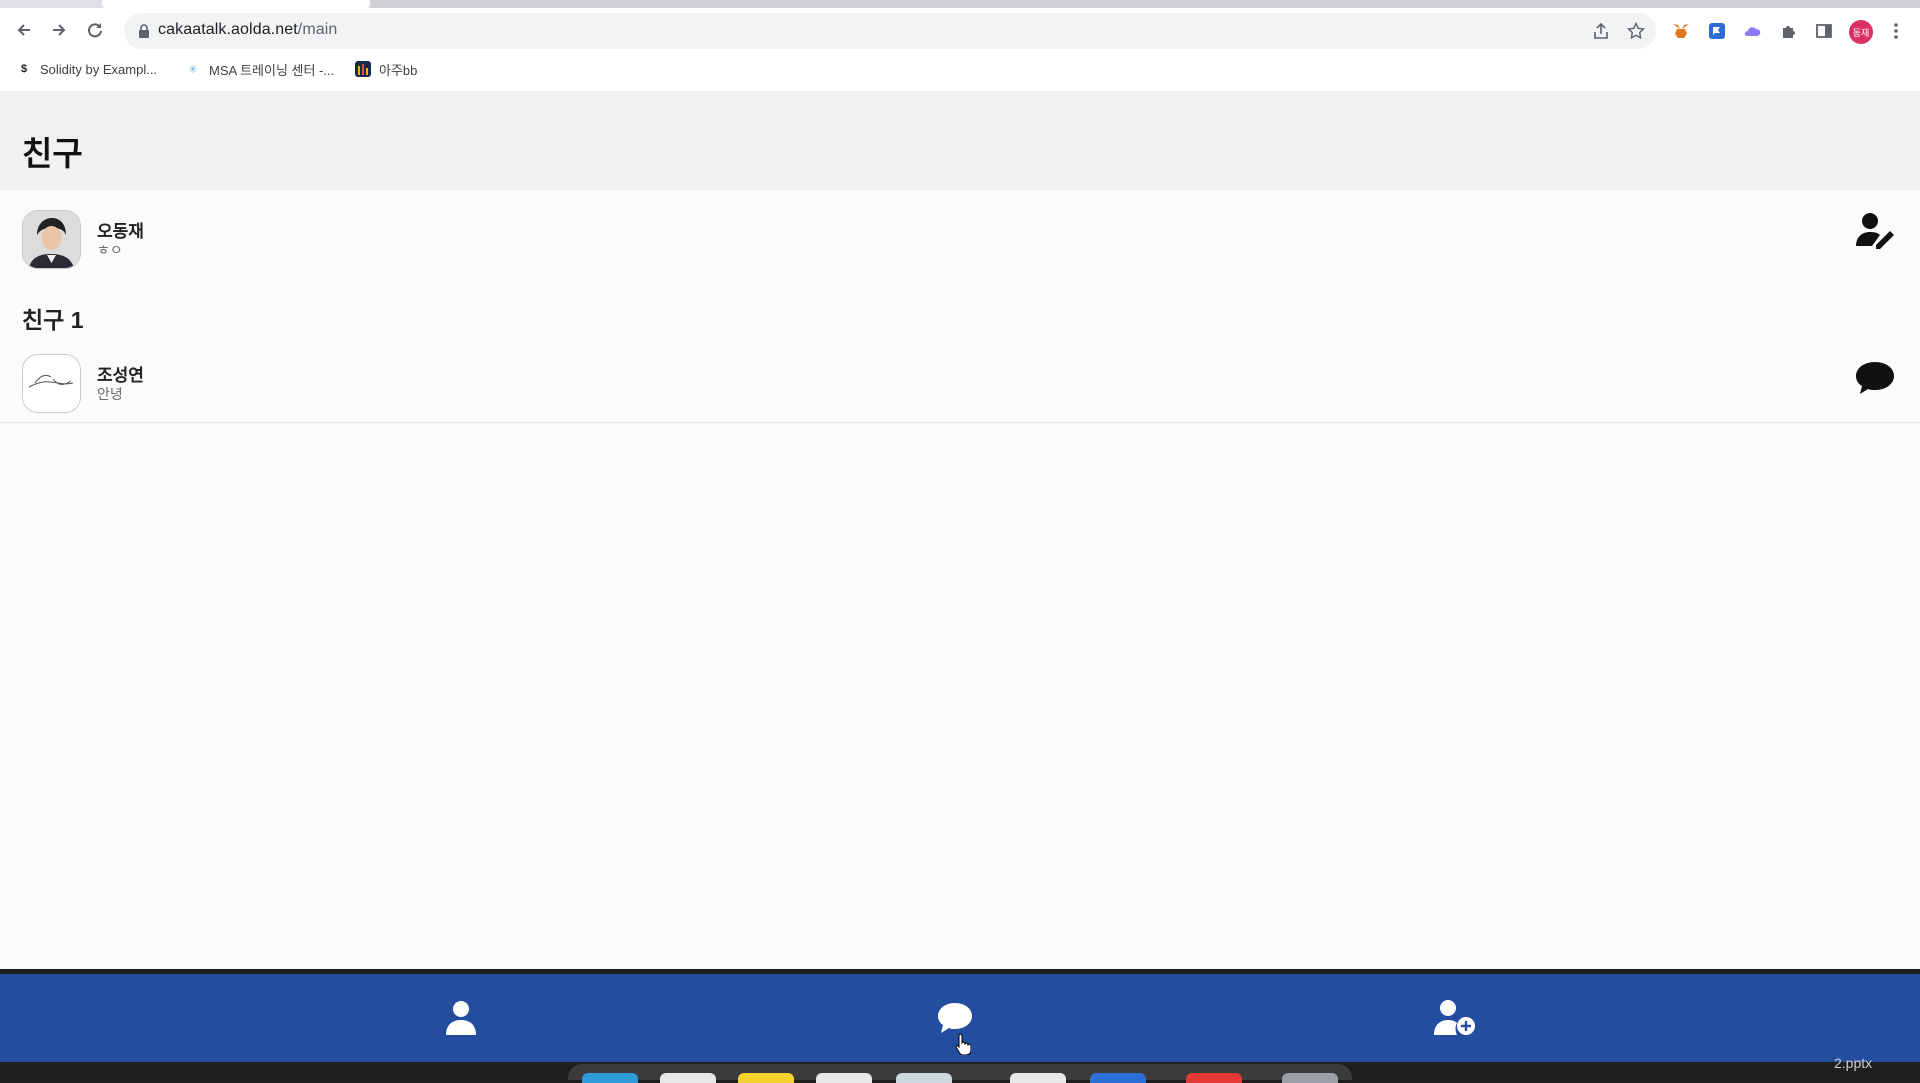  I want to click on cloud-icon, so click(1752, 31).